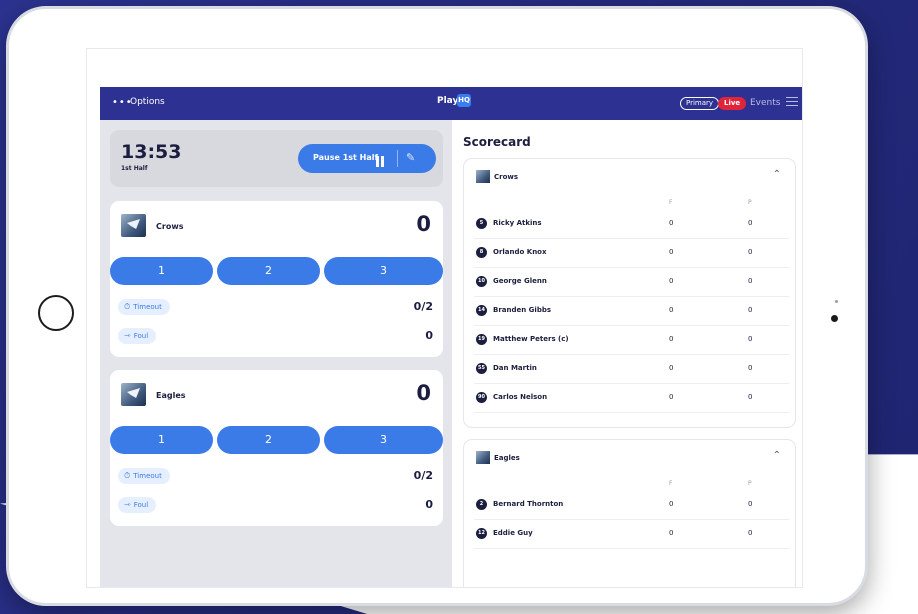 The height and width of the screenshot is (614, 918). What do you see at coordinates (836, 301) in the screenshot?
I see `tablet-microphone` at bounding box center [836, 301].